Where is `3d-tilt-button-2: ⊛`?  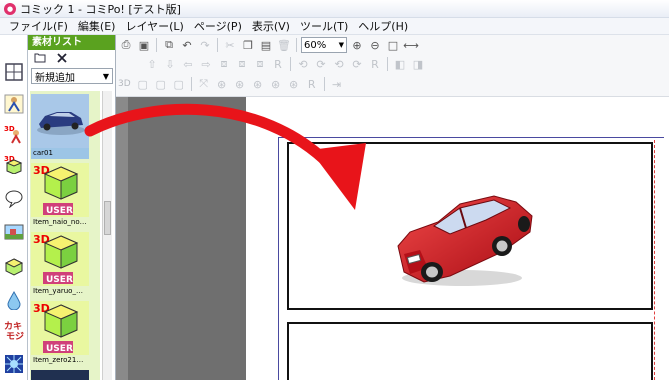
3d-tilt-button-2: ⊛ is located at coordinates (240, 84).